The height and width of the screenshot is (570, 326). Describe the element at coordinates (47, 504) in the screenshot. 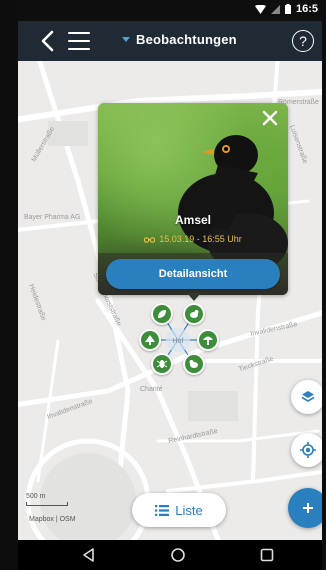

I see `map-scale-bar` at that location.